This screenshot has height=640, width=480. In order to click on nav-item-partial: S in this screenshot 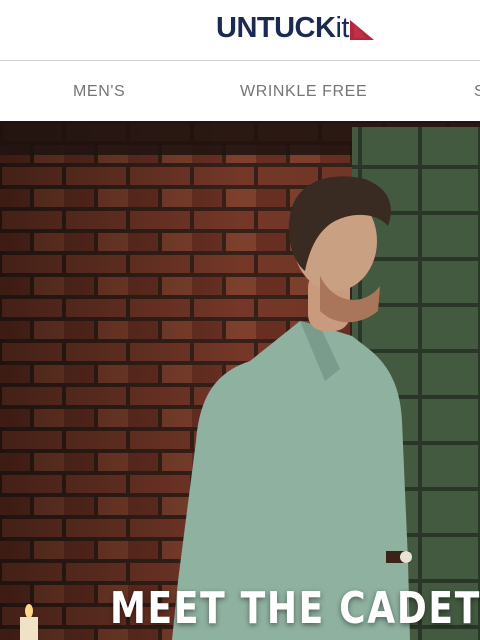, I will do `click(477, 91)`.